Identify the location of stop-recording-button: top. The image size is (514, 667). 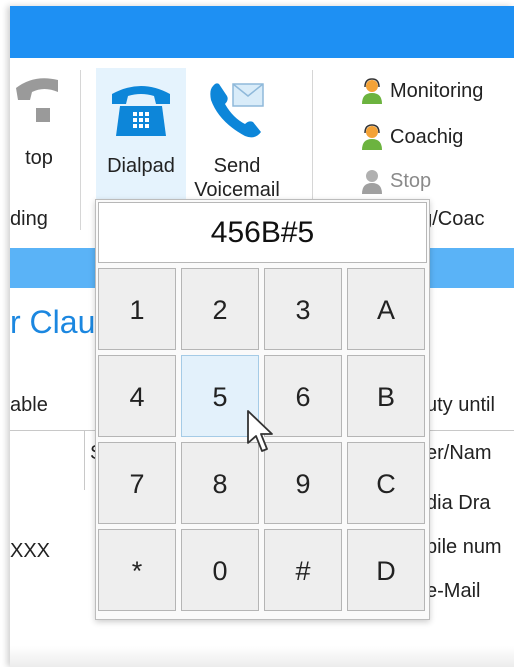
(42, 120).